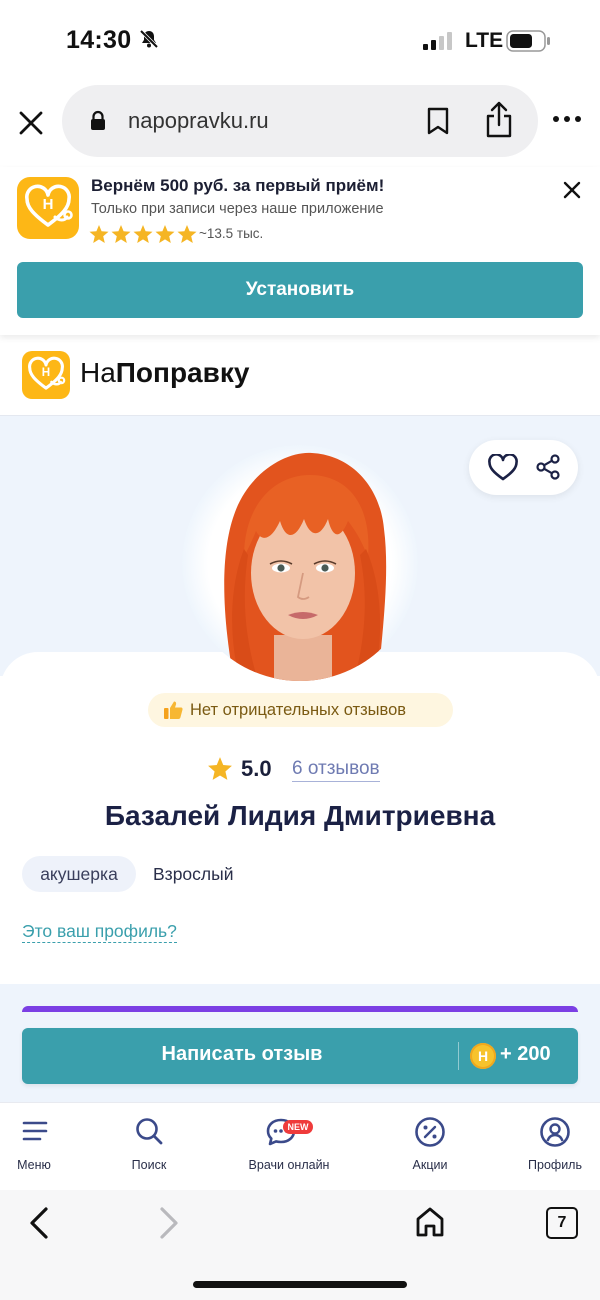 The image size is (600, 1300). What do you see at coordinates (300, 815) in the screenshot?
I see `doctor-name: Базалей Лидия Дмитриевна` at bounding box center [300, 815].